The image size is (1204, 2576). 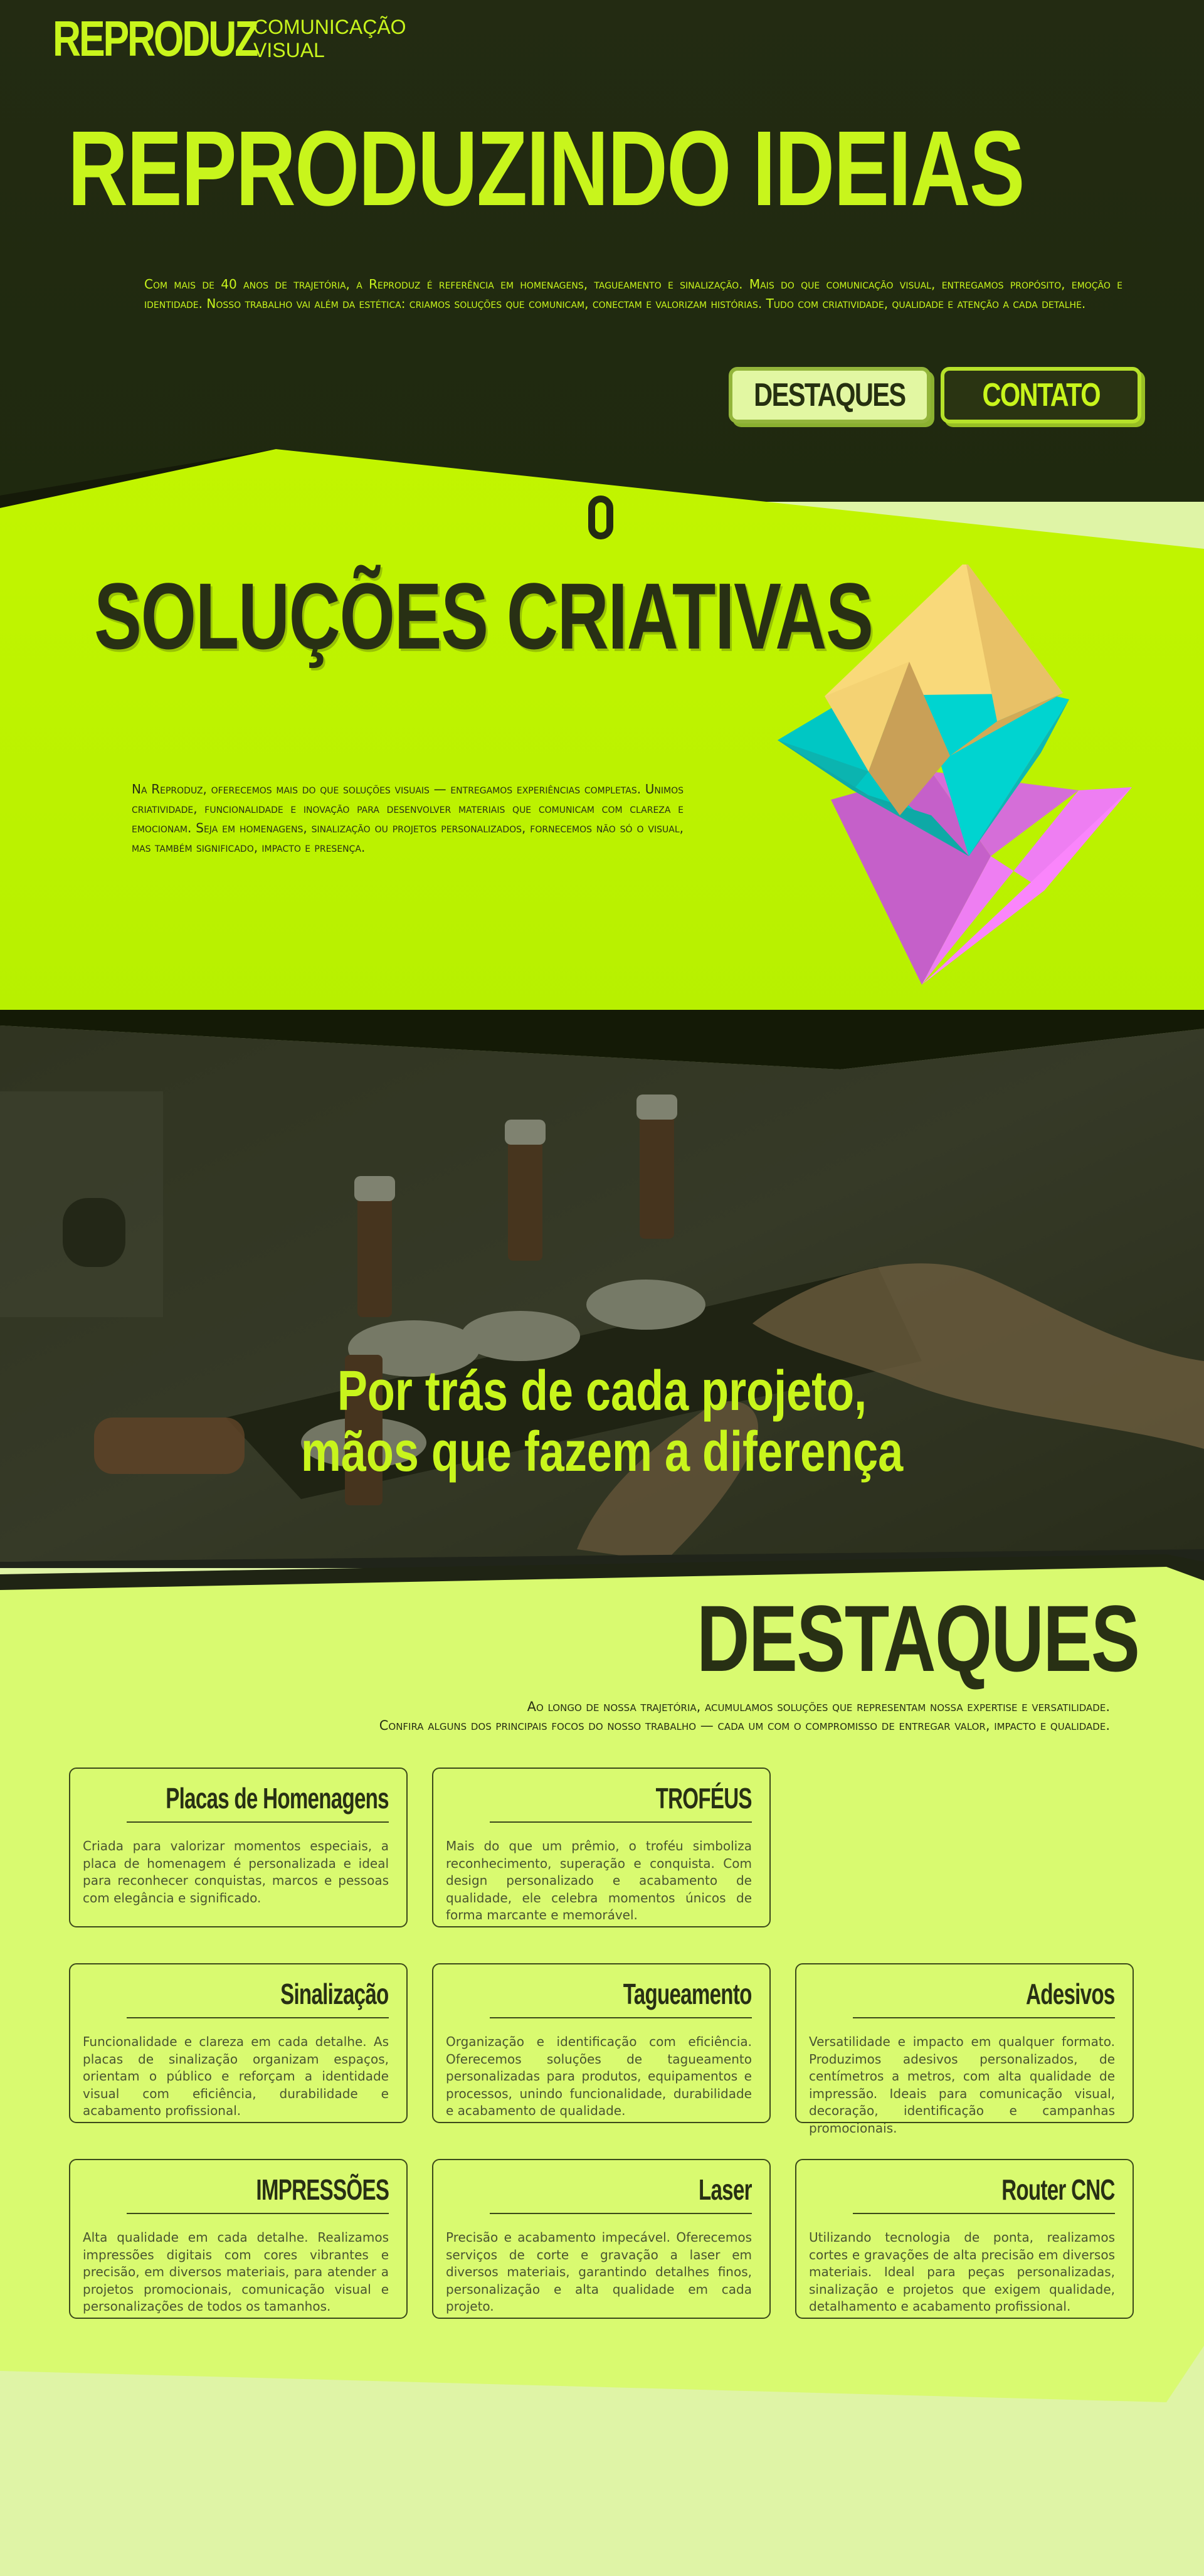 What do you see at coordinates (687, 1994) in the screenshot?
I see `card-title: Tagueamento` at bounding box center [687, 1994].